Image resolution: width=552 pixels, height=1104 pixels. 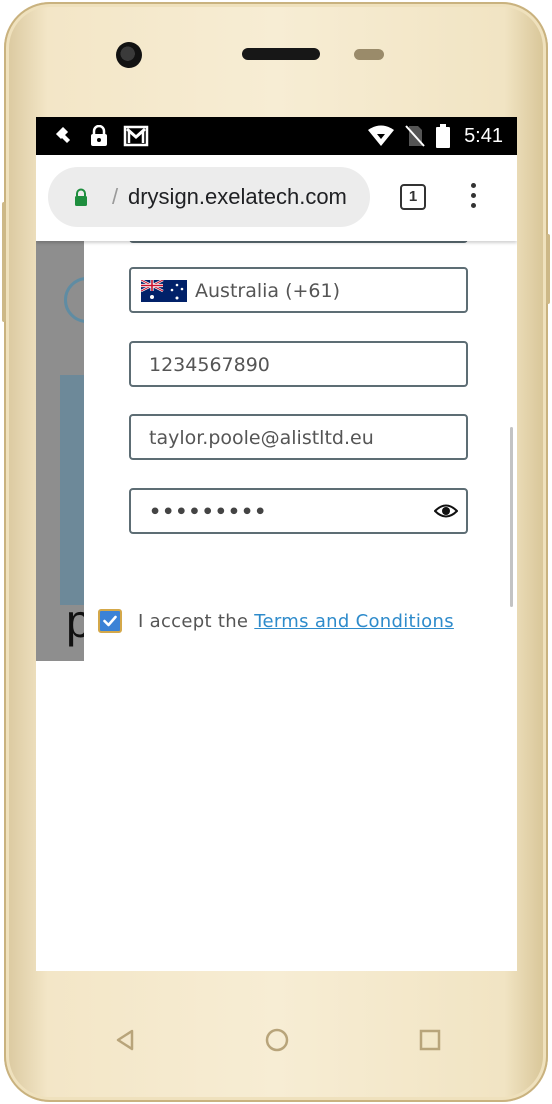 I want to click on satellite-icon, so click(x=63, y=136).